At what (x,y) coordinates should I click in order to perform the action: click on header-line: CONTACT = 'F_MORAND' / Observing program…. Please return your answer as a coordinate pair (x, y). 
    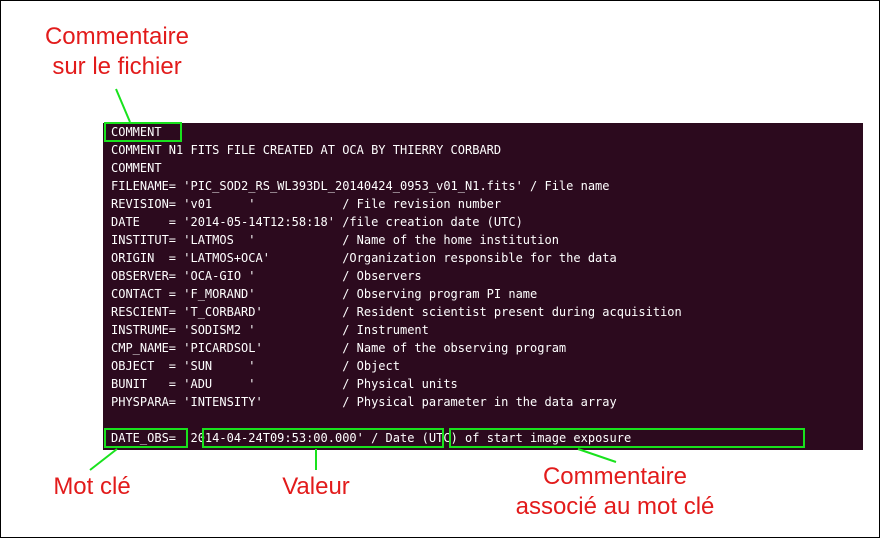
    Looking at the image, I should click on (324, 294).